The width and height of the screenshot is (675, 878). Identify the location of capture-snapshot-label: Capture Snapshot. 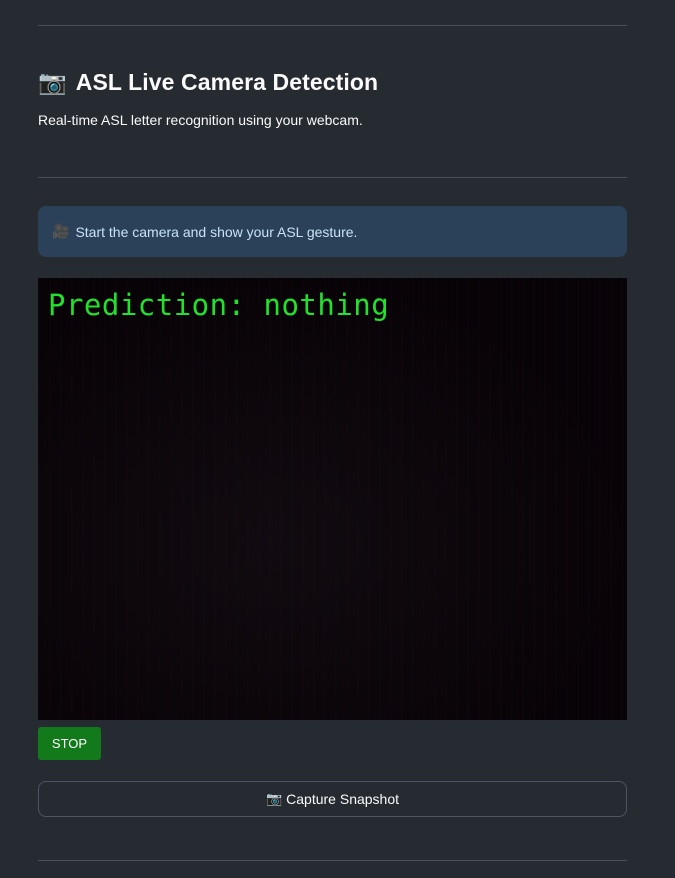
(343, 799).